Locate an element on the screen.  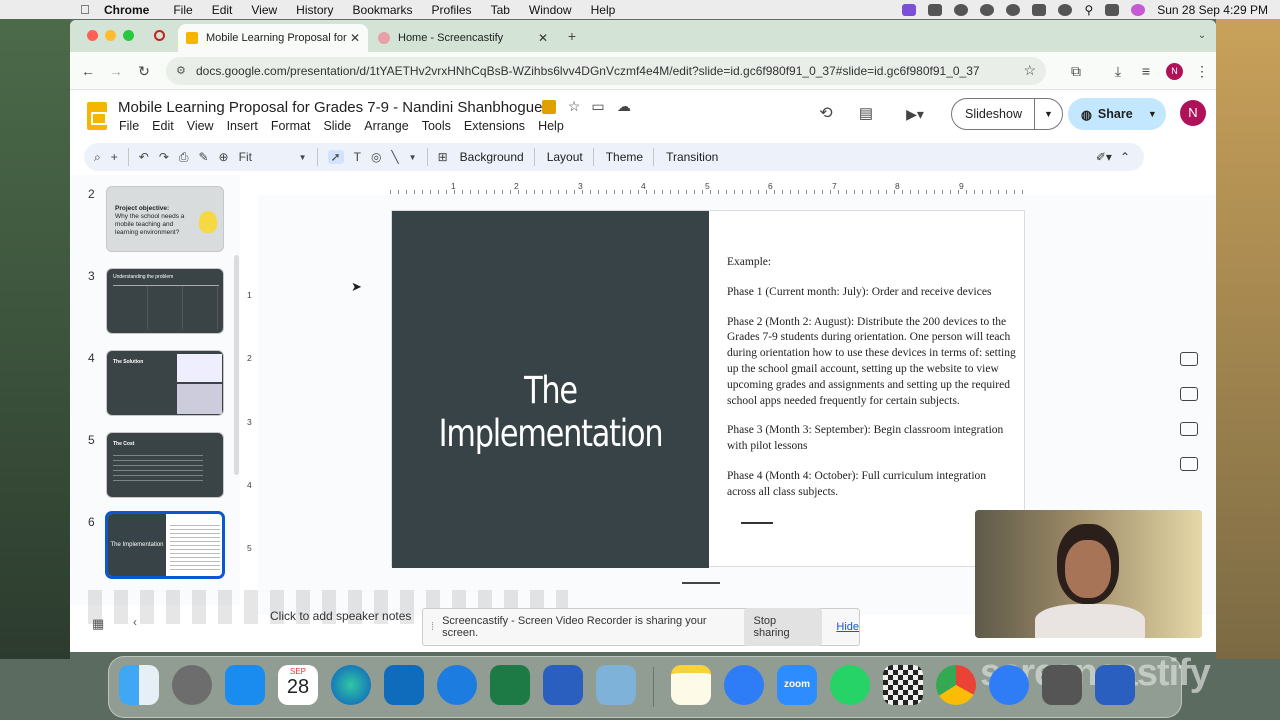
download-icon: ⤓ is located at coordinates (1118, 71).